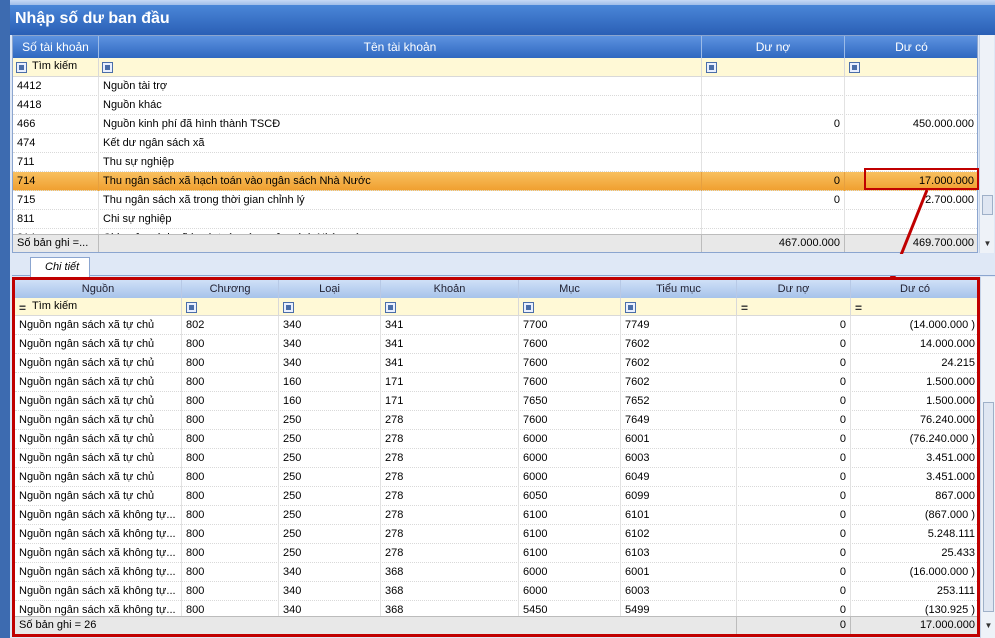 The height and width of the screenshot is (638, 995). What do you see at coordinates (60, 267) in the screenshot?
I see `tab-chi-tiet: Chi tiết` at bounding box center [60, 267].